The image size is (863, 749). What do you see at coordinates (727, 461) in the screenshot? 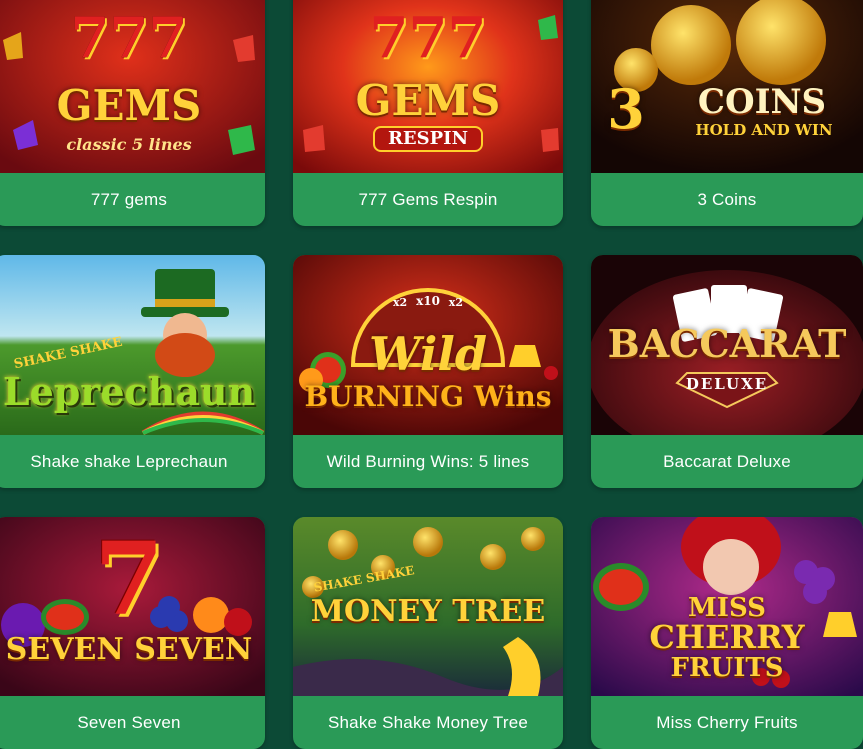
I see `game-title: Baccarat Deluxe` at bounding box center [727, 461].